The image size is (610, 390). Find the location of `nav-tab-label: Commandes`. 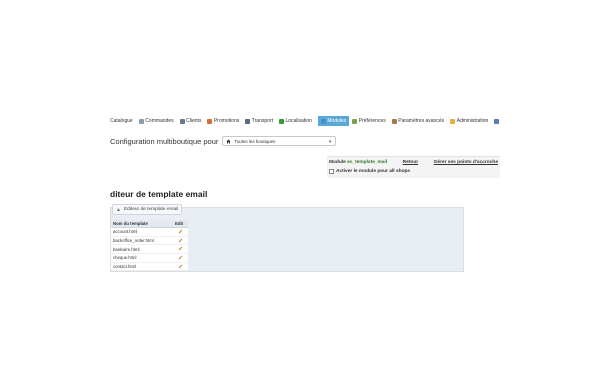

nav-tab-label: Commandes is located at coordinates (159, 121).